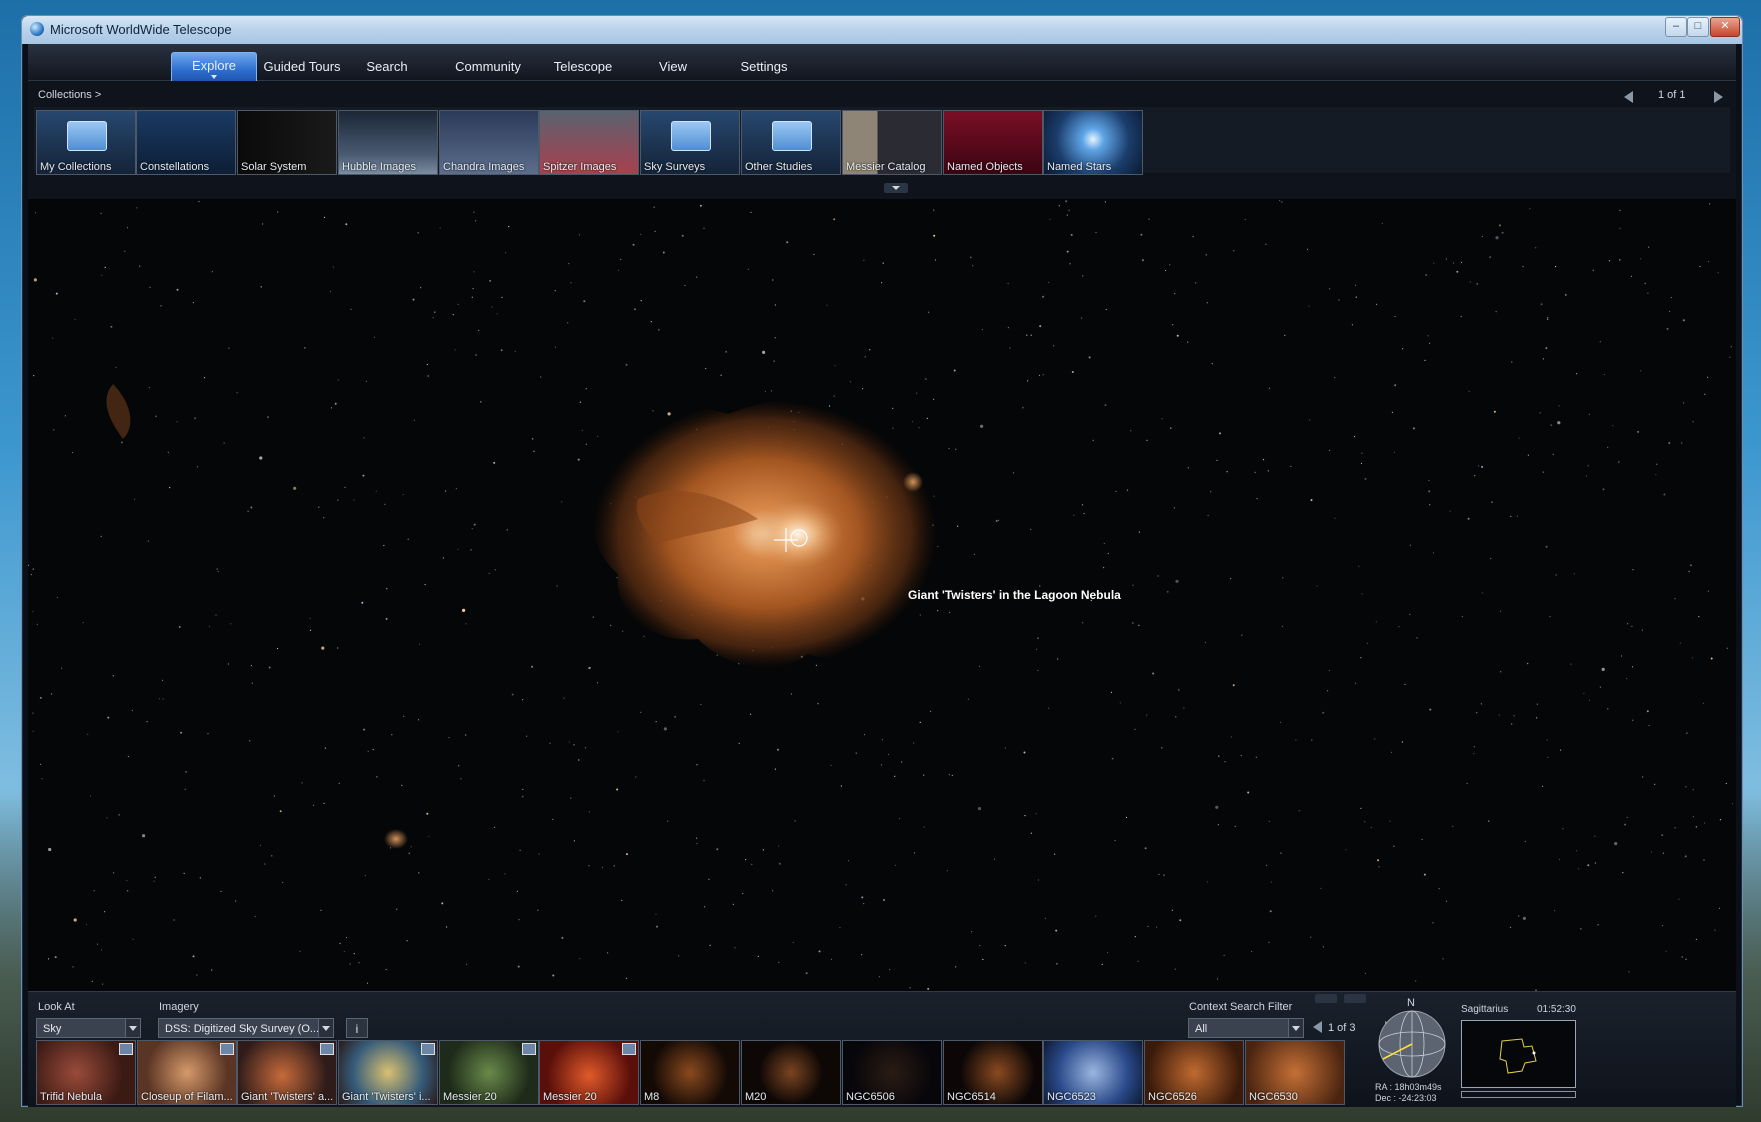 The height and width of the screenshot is (1122, 1761). I want to click on constellation-minimap: Sagittarius 01:52:30, so click(1593, 1049).